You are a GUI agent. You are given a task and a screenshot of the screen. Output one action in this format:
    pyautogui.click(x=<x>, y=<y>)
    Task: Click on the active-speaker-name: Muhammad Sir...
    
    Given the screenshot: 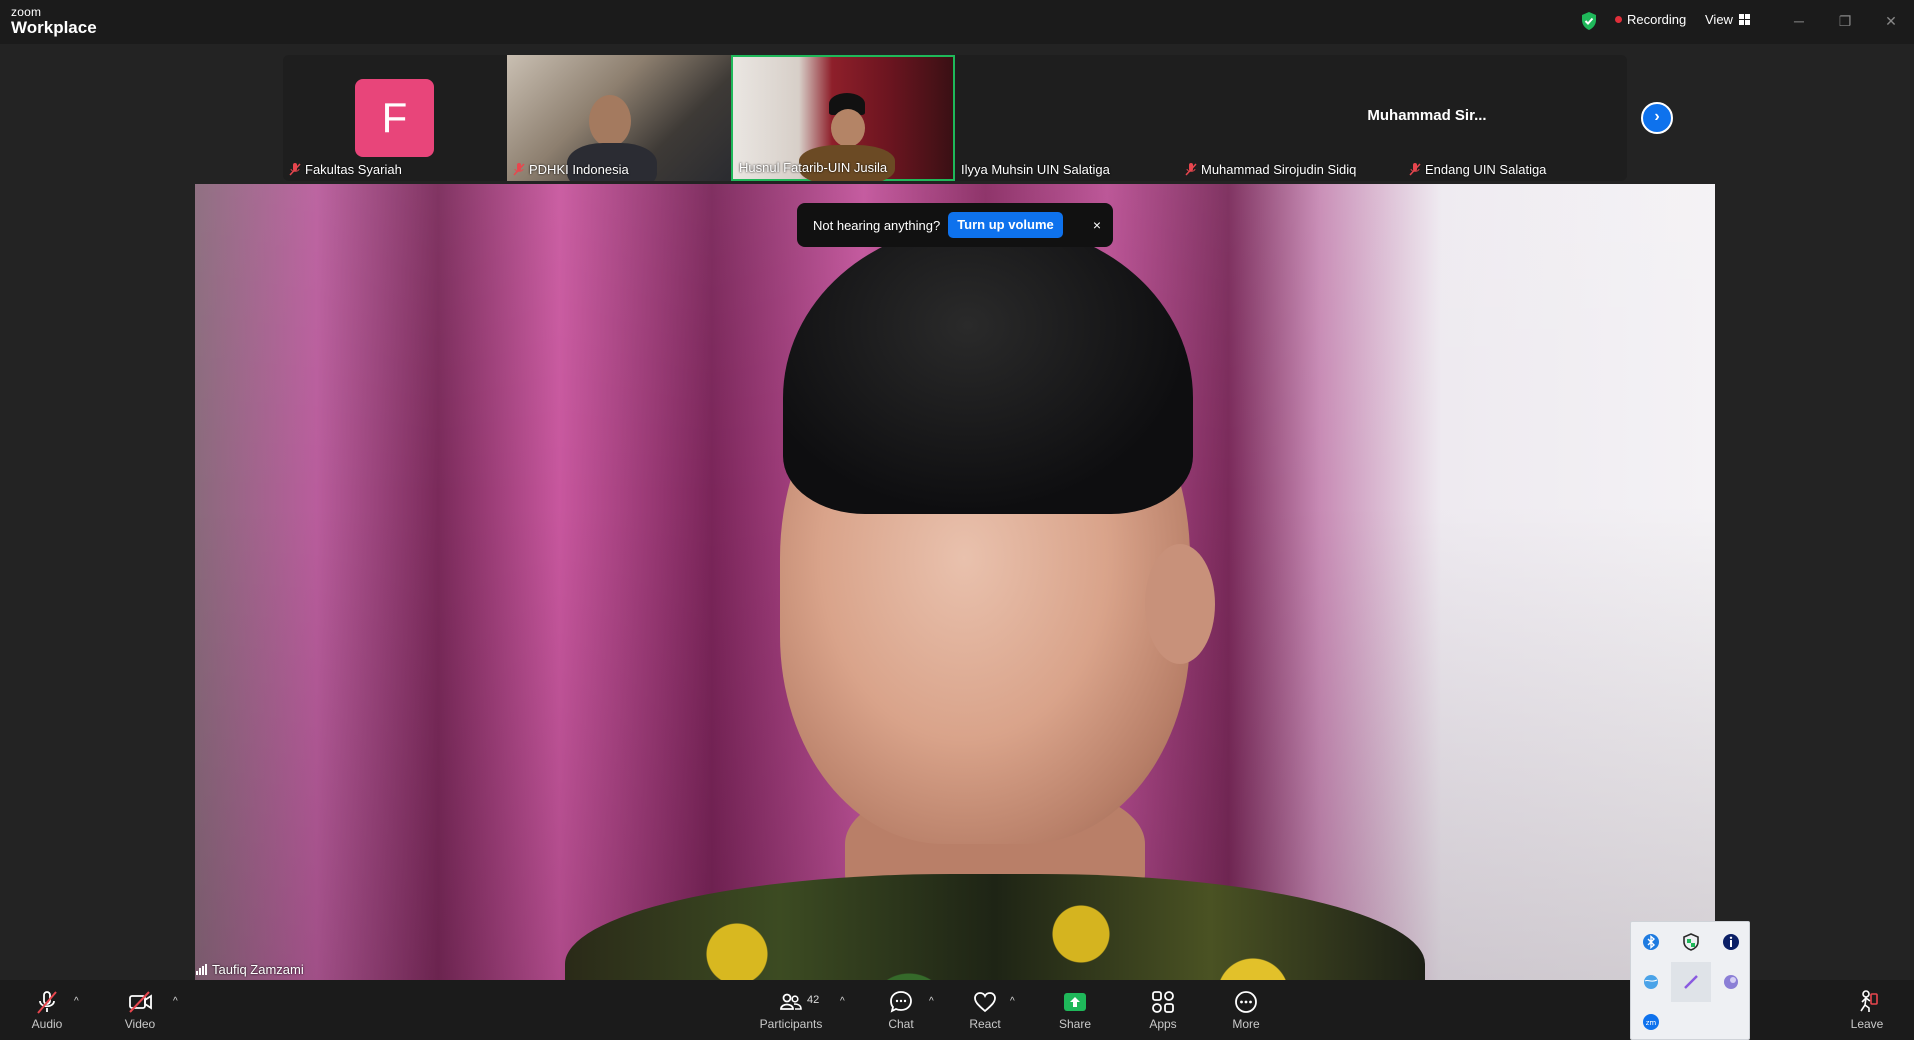 What is the action you would take?
    pyautogui.click(x=1427, y=115)
    